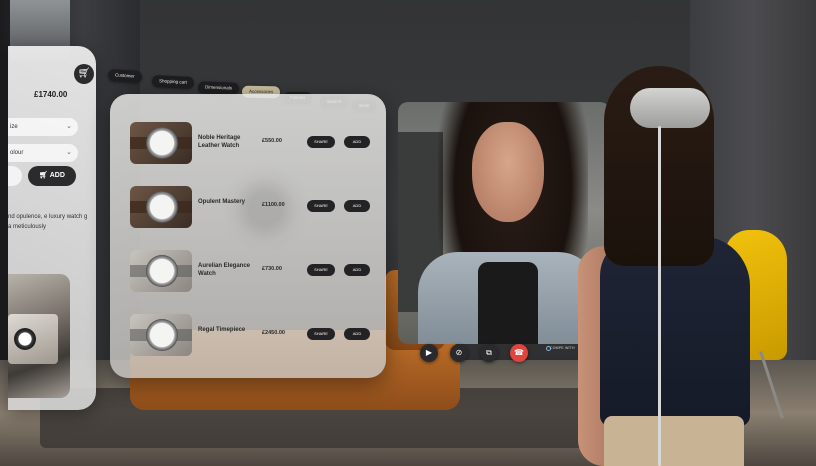  What do you see at coordinates (43, 127) in the screenshot?
I see `size-select: ize ⌄` at bounding box center [43, 127].